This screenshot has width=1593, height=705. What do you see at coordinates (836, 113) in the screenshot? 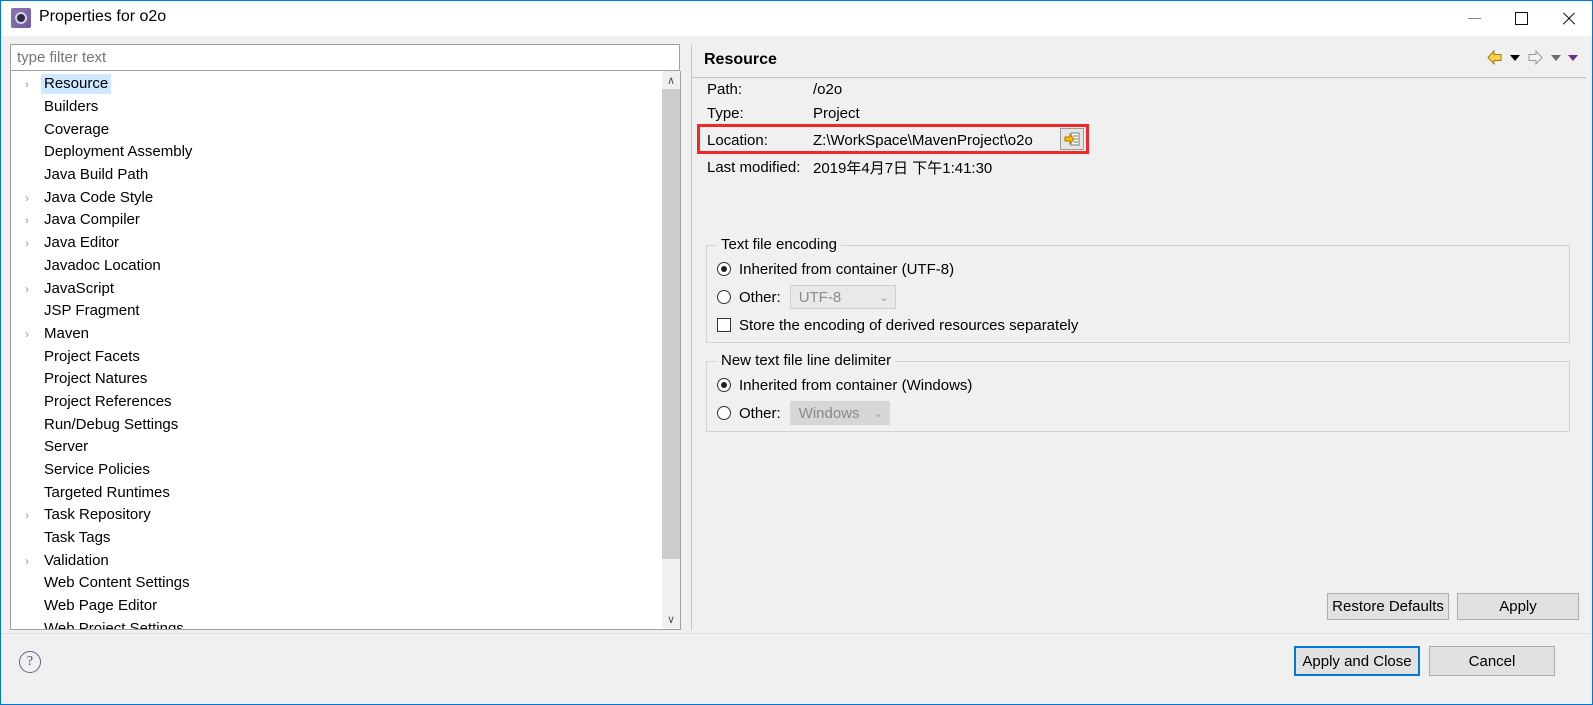
I see `property-value: Project` at bounding box center [836, 113].